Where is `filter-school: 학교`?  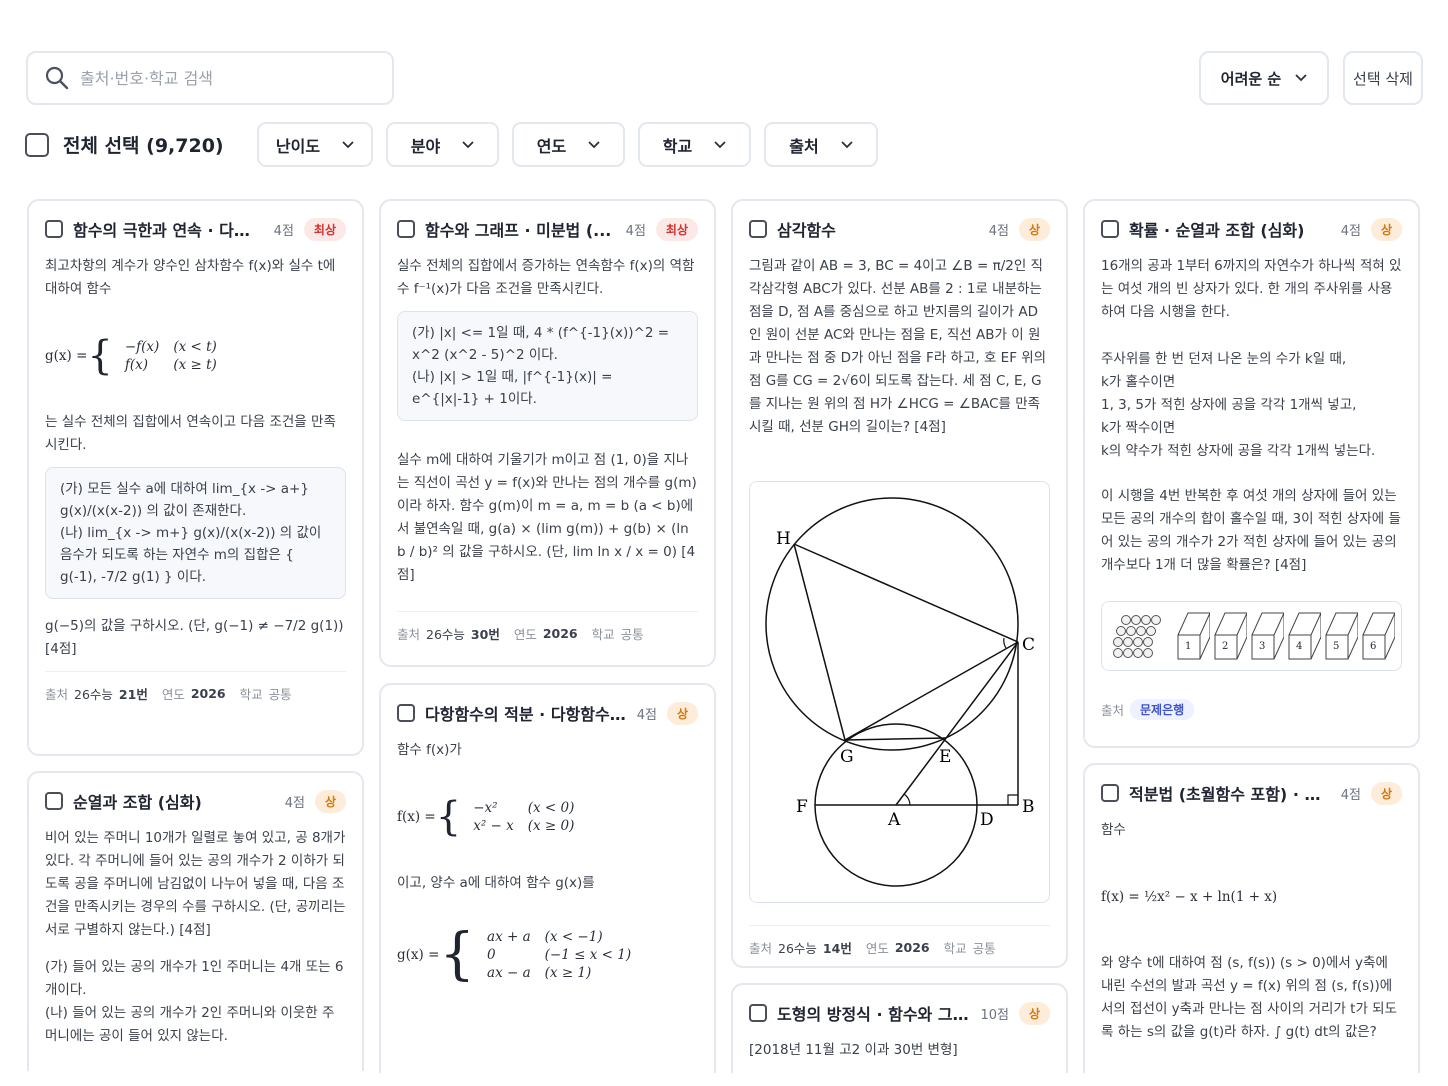 filter-school: 학교 is located at coordinates (694, 144).